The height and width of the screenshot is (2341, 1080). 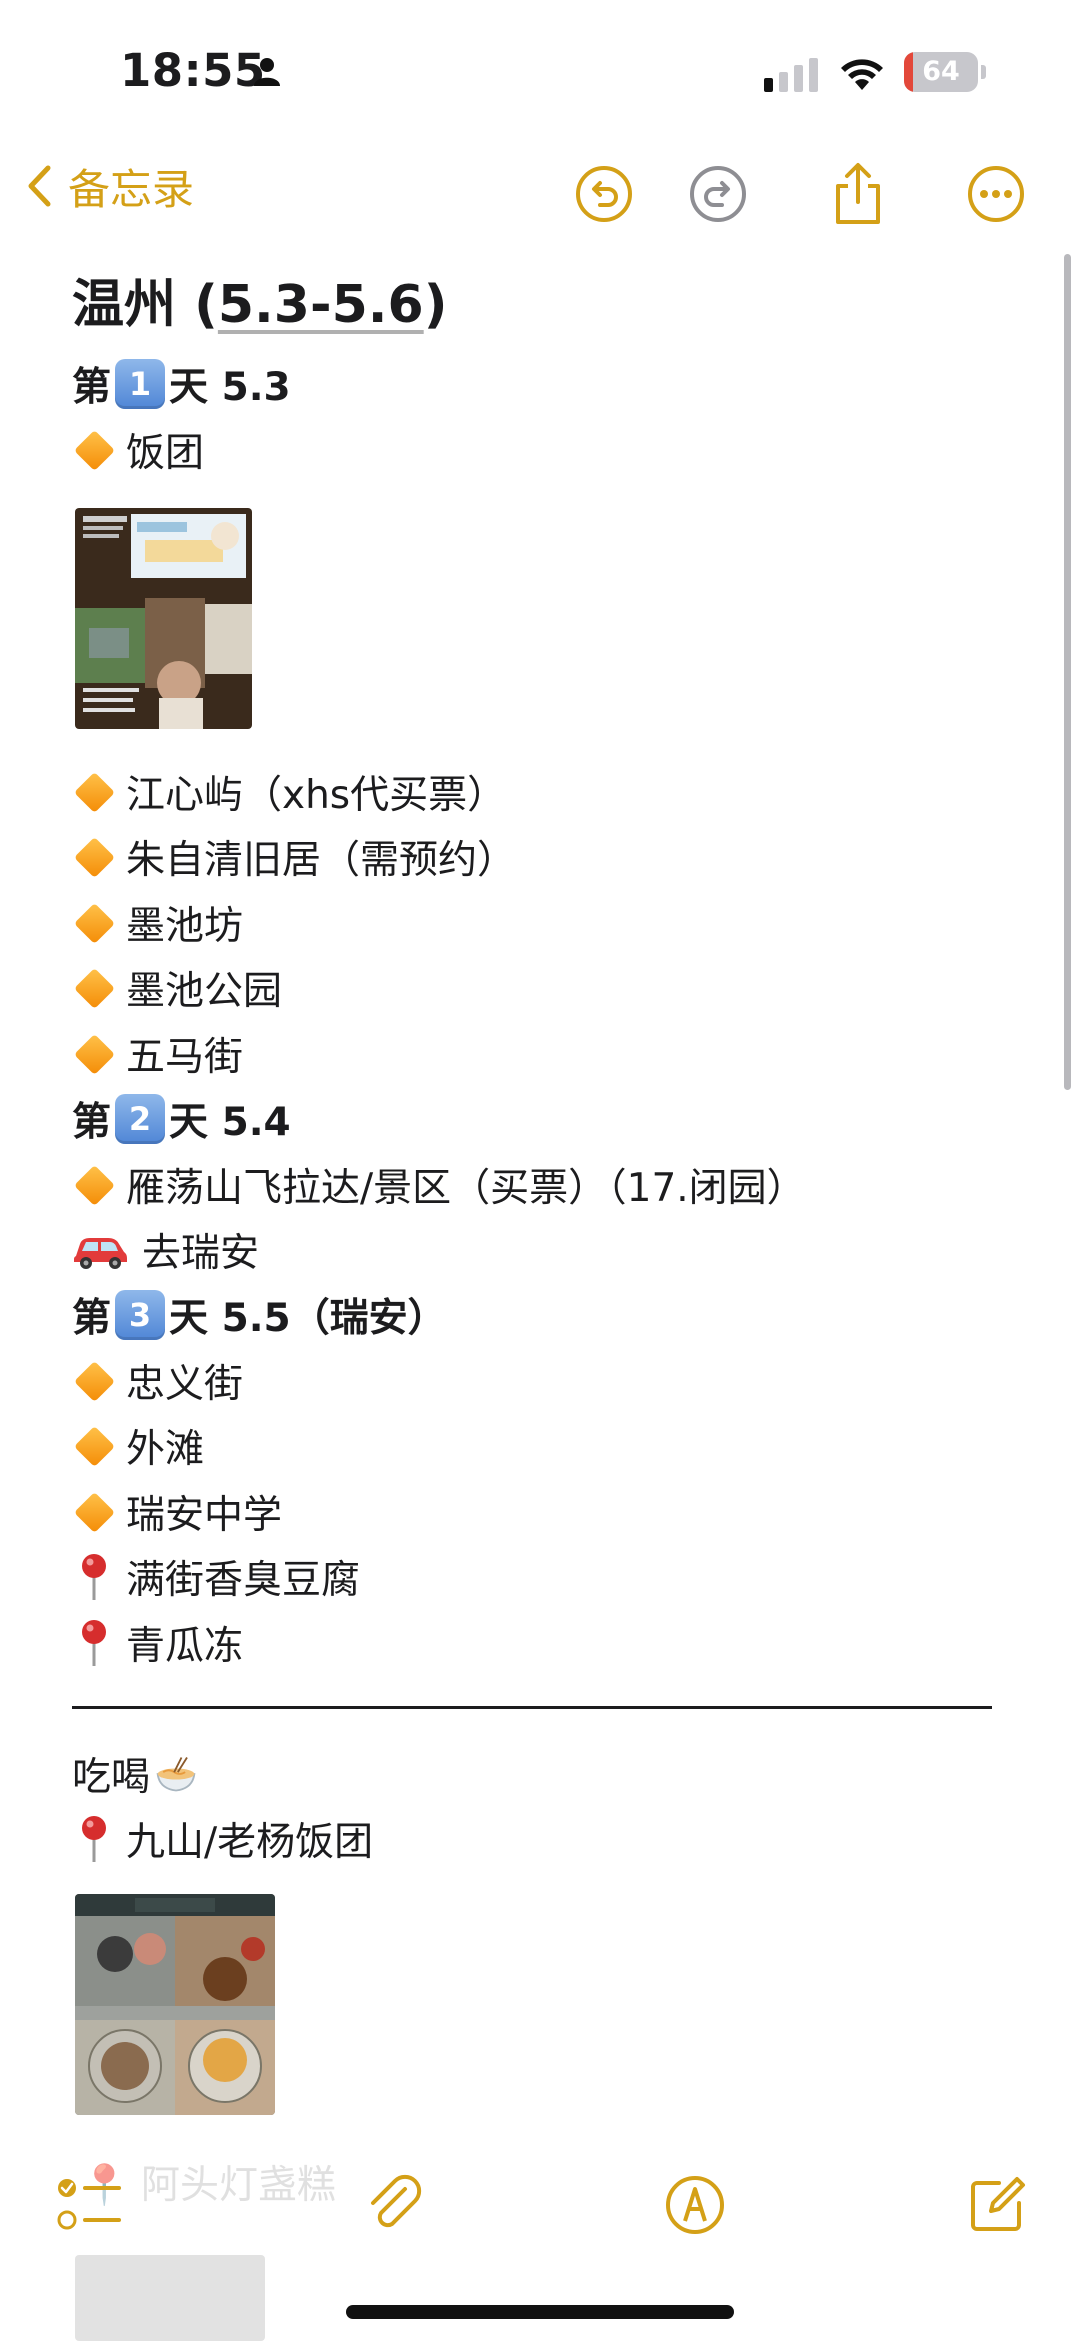 What do you see at coordinates (157, 1643) in the screenshot?
I see `list-item-qinggua: 青瓜冻` at bounding box center [157, 1643].